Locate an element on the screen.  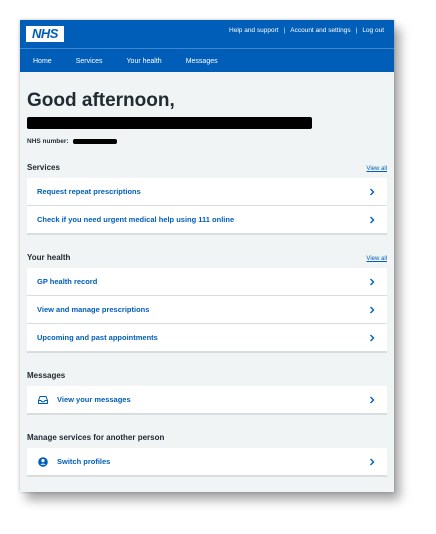
switch-profiles-link: Switch profiles is located at coordinates (207, 461).